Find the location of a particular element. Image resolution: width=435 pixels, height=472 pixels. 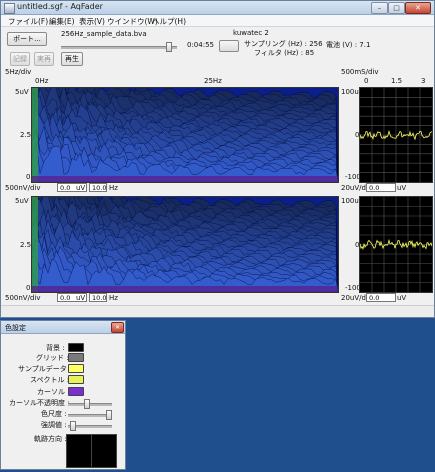

cursor-color-label: カーソル : is located at coordinates (53, 392).